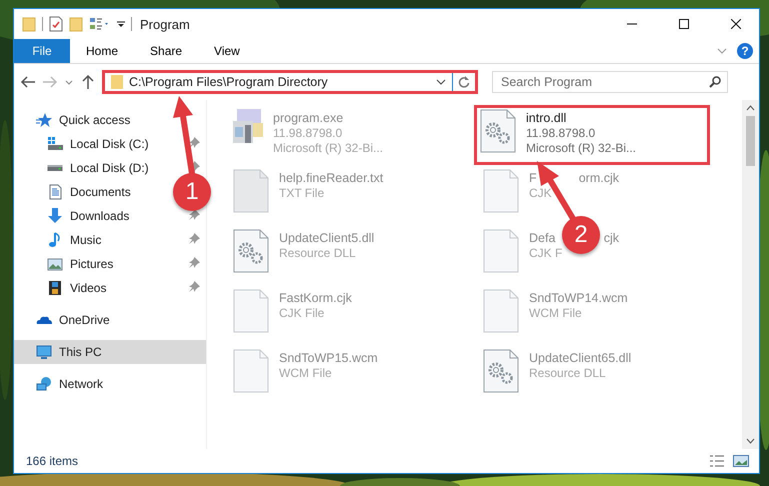  I want to click on film-icon, so click(55, 288).